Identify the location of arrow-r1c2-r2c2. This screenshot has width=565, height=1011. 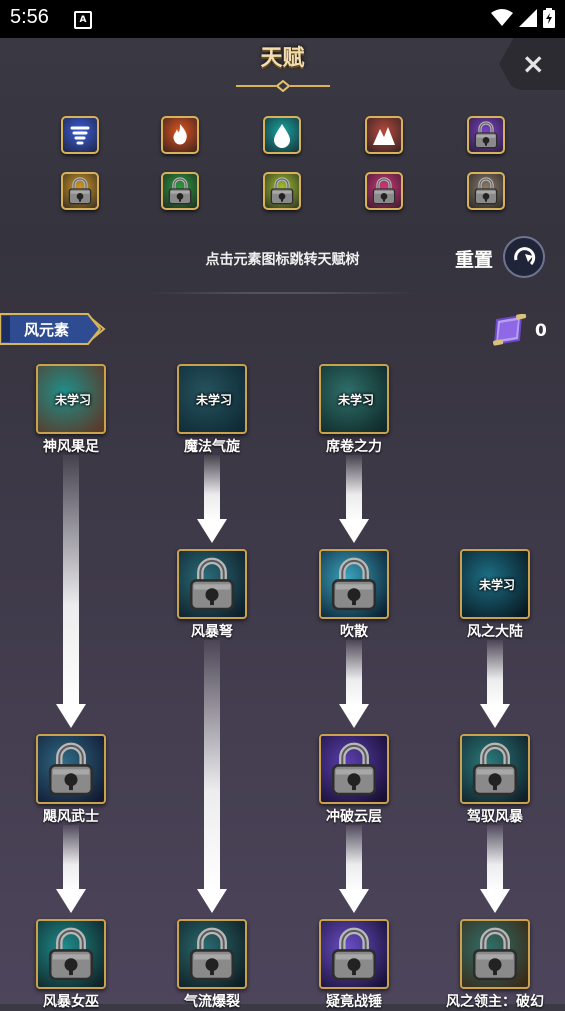
(212, 499).